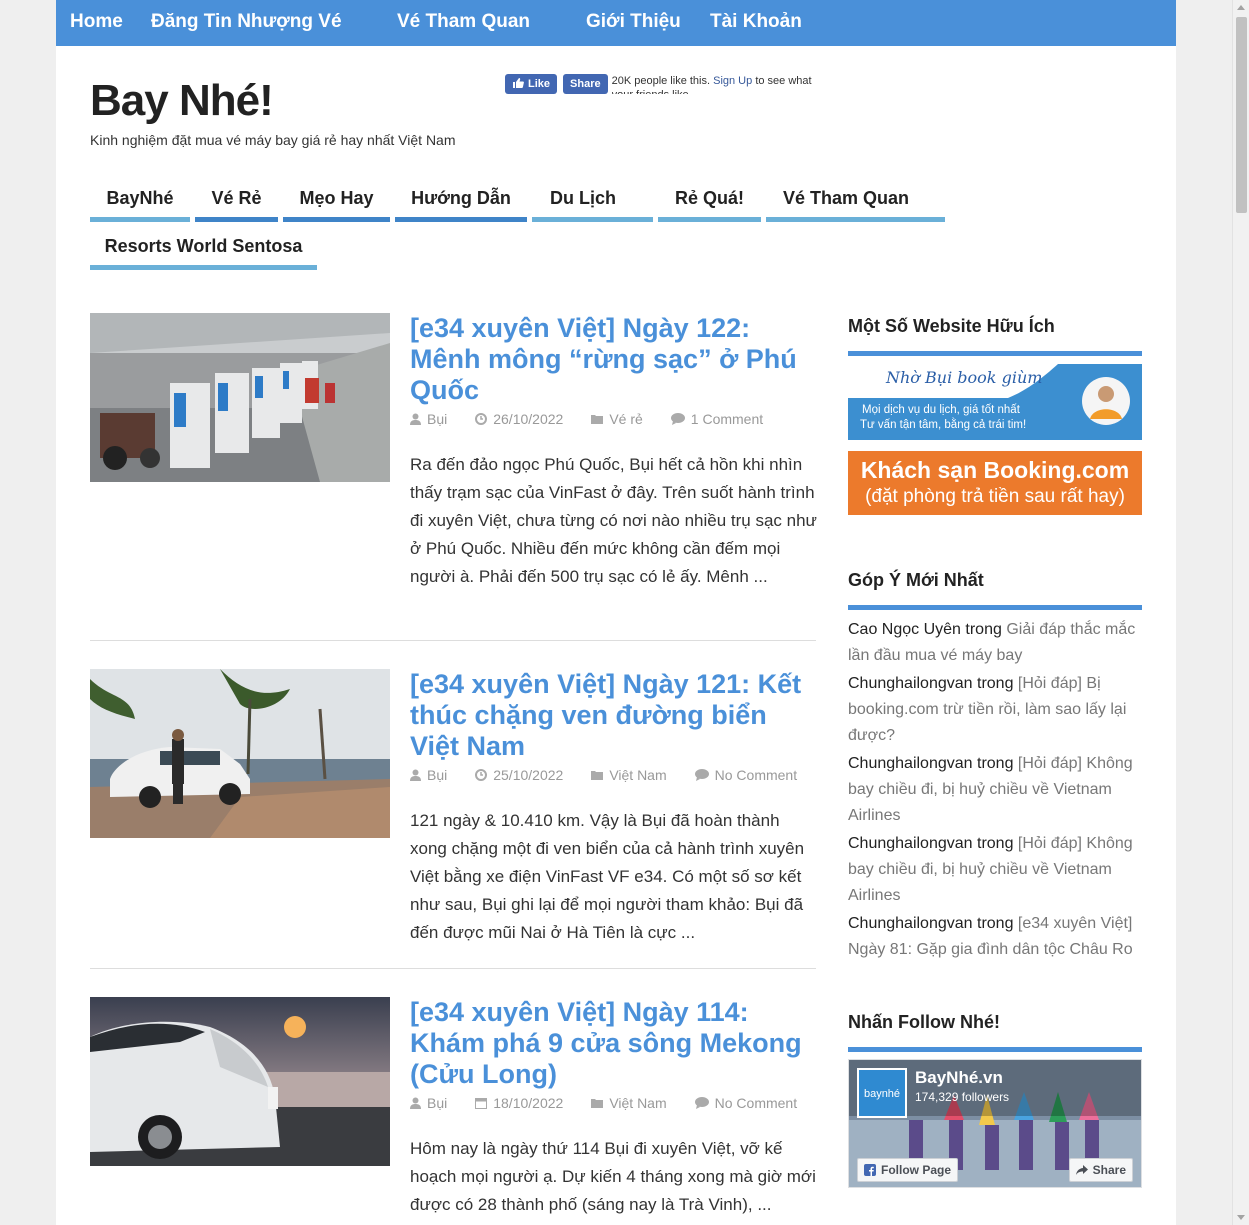 The width and height of the screenshot is (1249, 1225). Describe the element at coordinates (519, 419) in the screenshot. I see `post-date: 26/10/2022` at that location.